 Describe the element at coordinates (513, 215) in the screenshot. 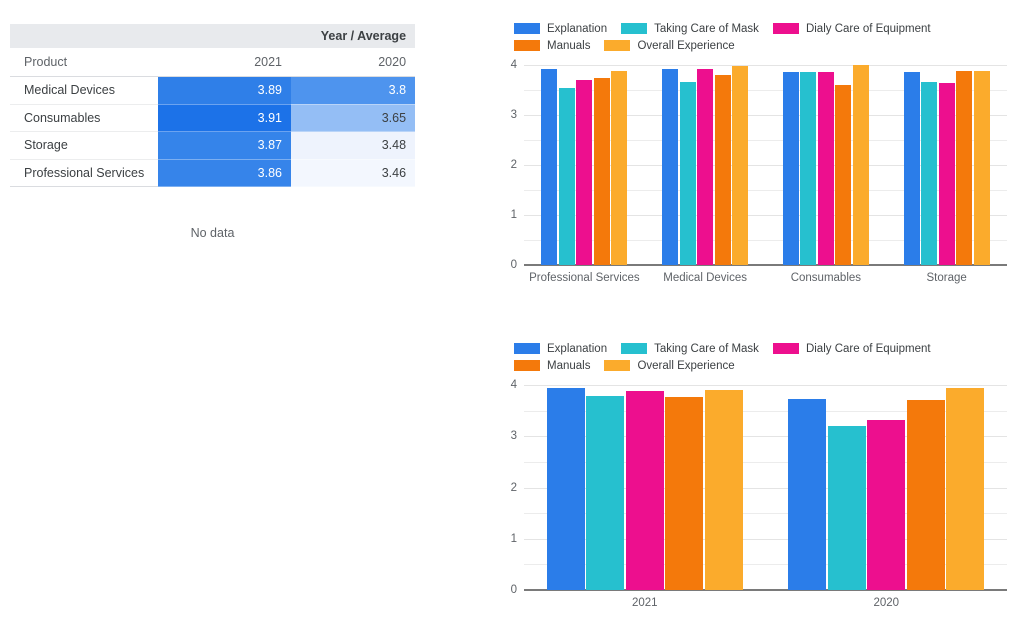

I see `y-axis-tick-label: 1` at that location.